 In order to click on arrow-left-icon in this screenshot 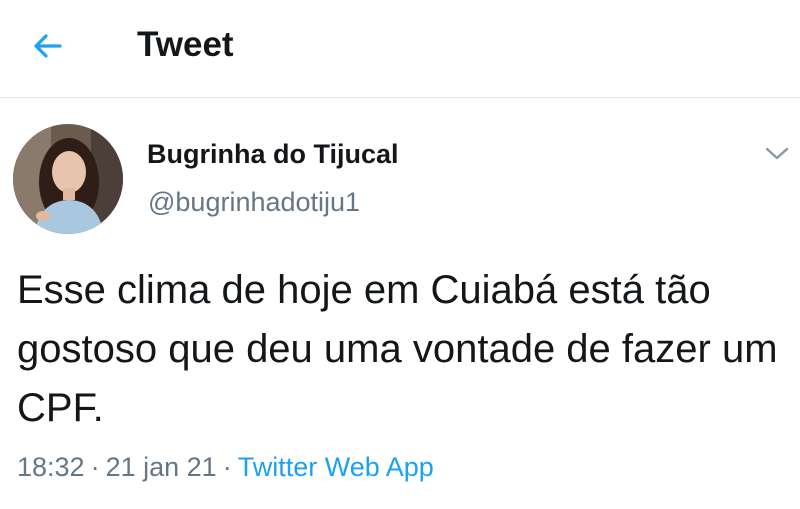, I will do `click(48, 46)`.